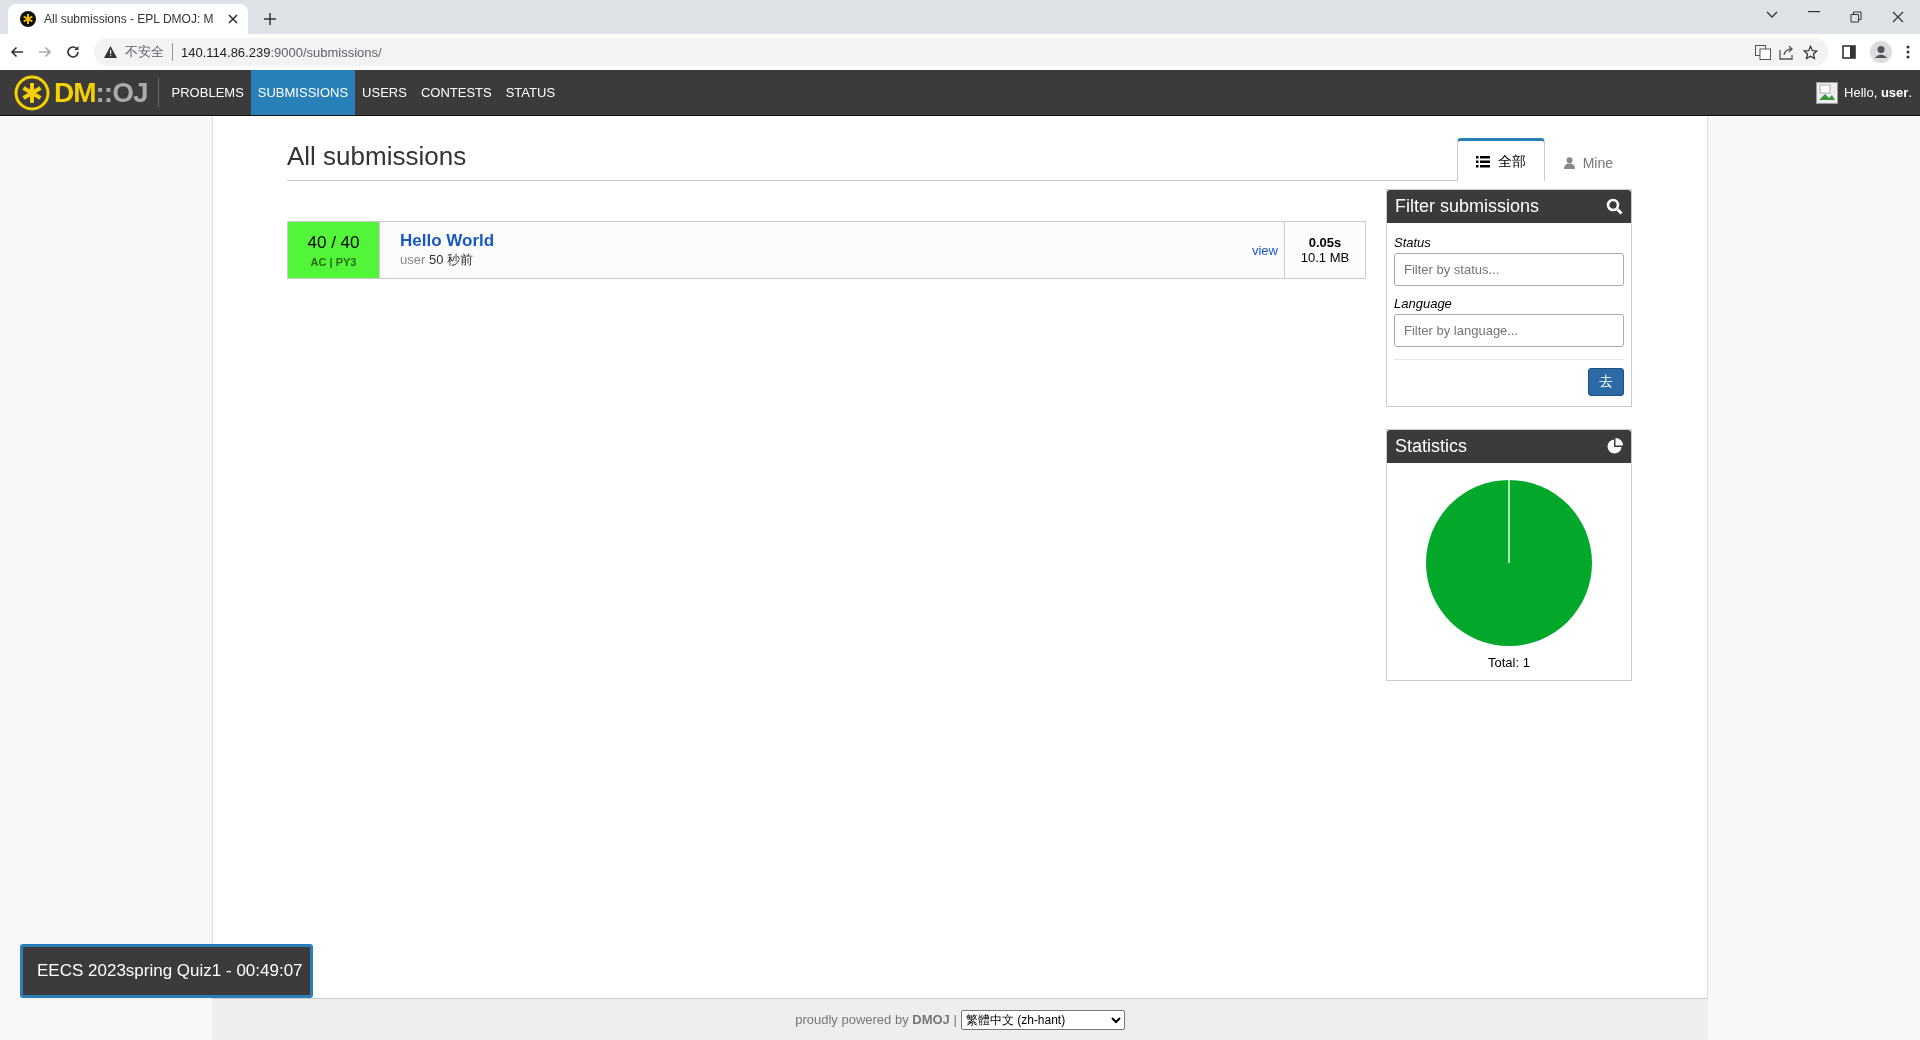 The image size is (1920, 1040). What do you see at coordinates (1569, 163) in the screenshot?
I see `user-icon` at bounding box center [1569, 163].